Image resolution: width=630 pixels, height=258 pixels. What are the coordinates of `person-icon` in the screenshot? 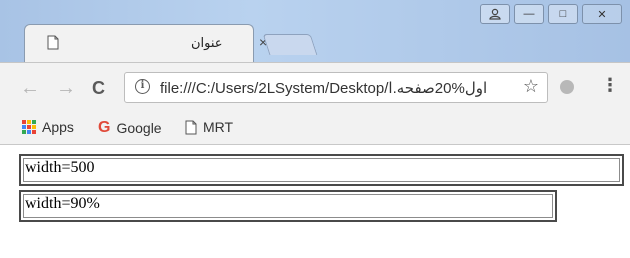 It's located at (495, 14).